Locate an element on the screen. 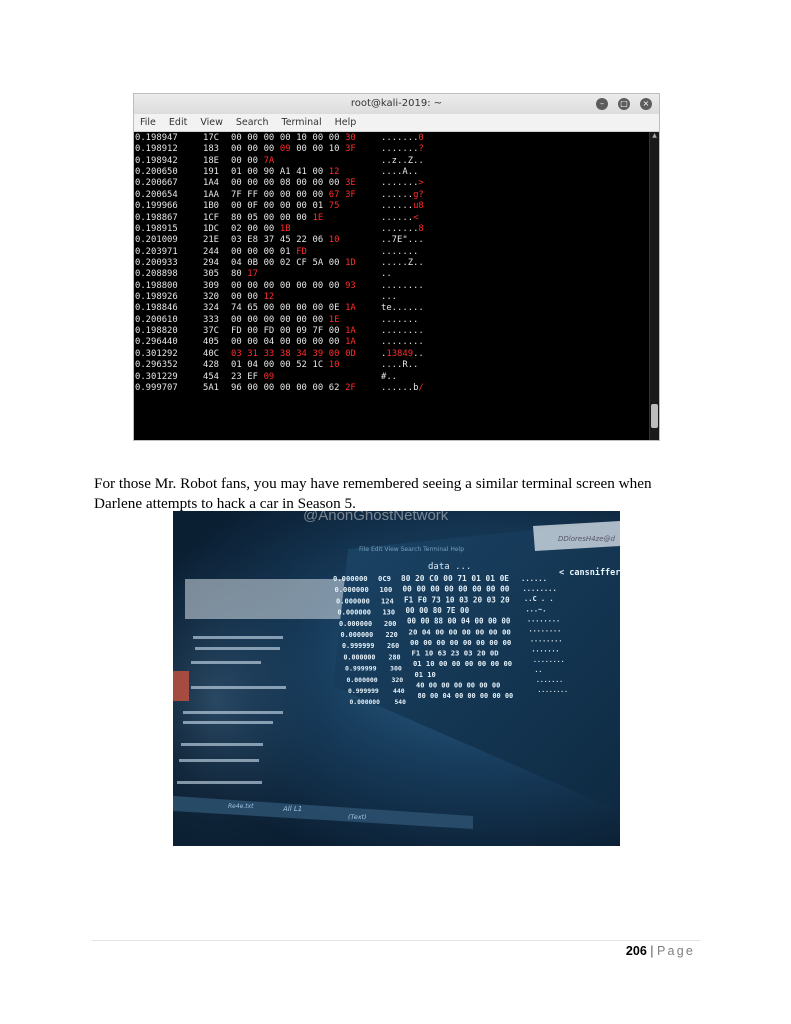  menu-file: File is located at coordinates (148, 122).